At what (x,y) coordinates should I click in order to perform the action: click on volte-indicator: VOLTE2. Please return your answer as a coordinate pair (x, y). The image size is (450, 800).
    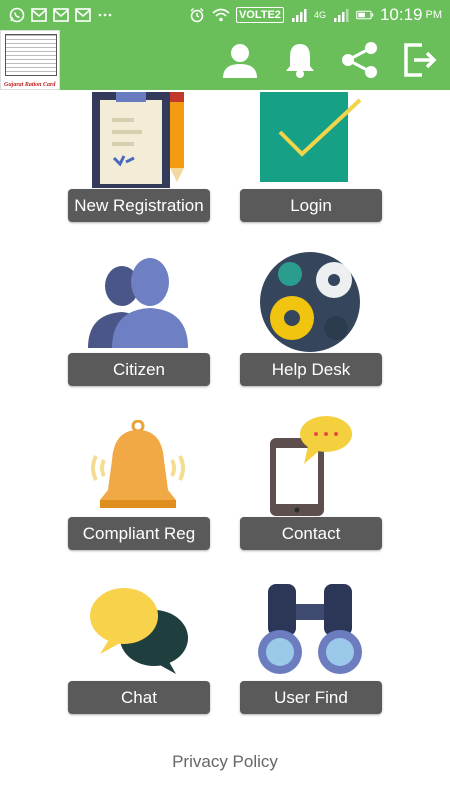
    Looking at the image, I should click on (259, 15).